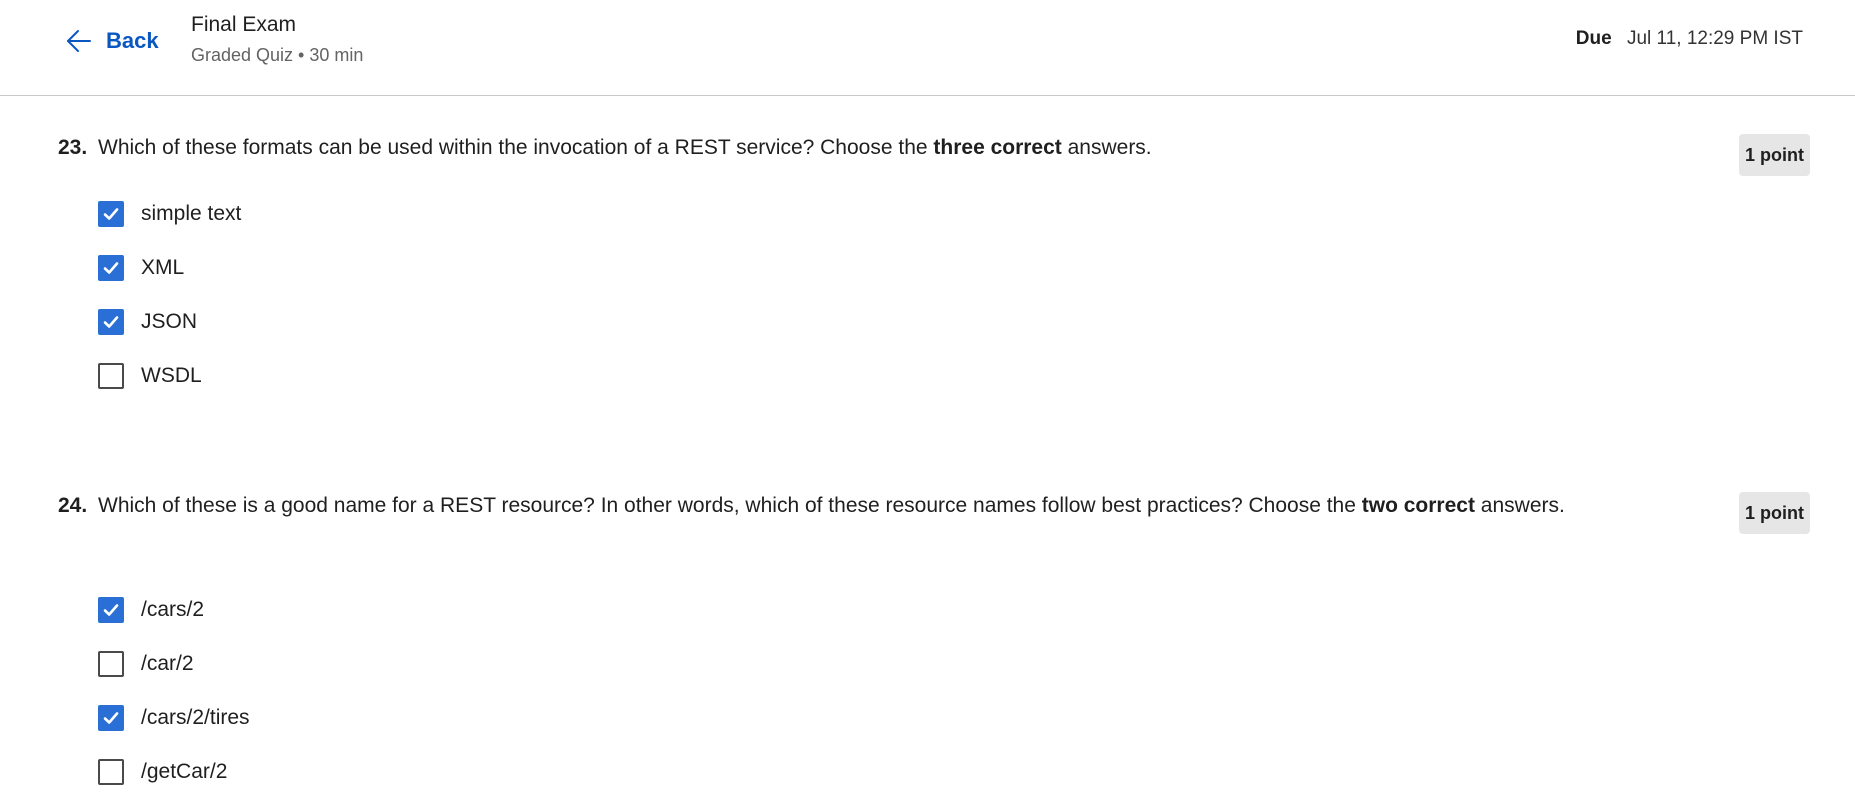 The image size is (1855, 802). What do you see at coordinates (1593, 38) in the screenshot?
I see `due-label: Due` at bounding box center [1593, 38].